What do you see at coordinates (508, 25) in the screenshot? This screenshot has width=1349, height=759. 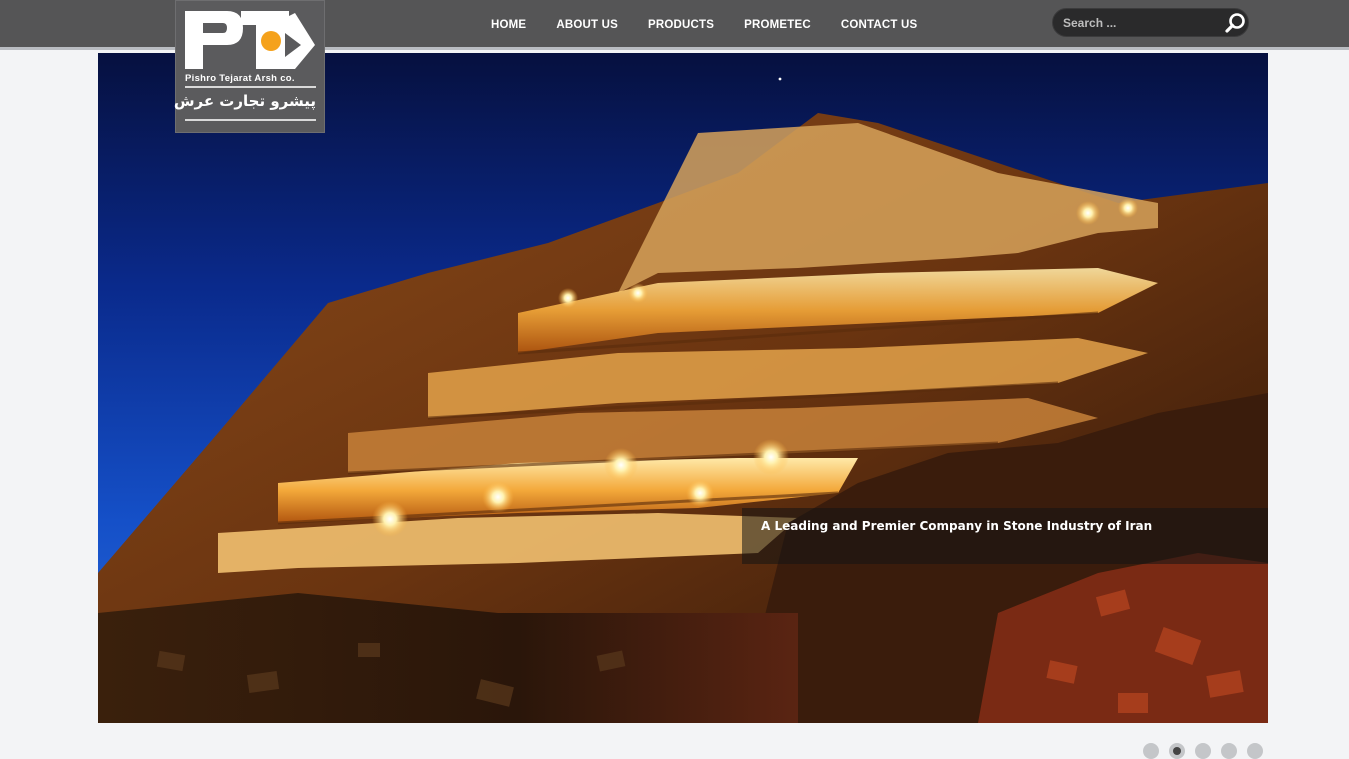 I see `nav-home: HOME` at bounding box center [508, 25].